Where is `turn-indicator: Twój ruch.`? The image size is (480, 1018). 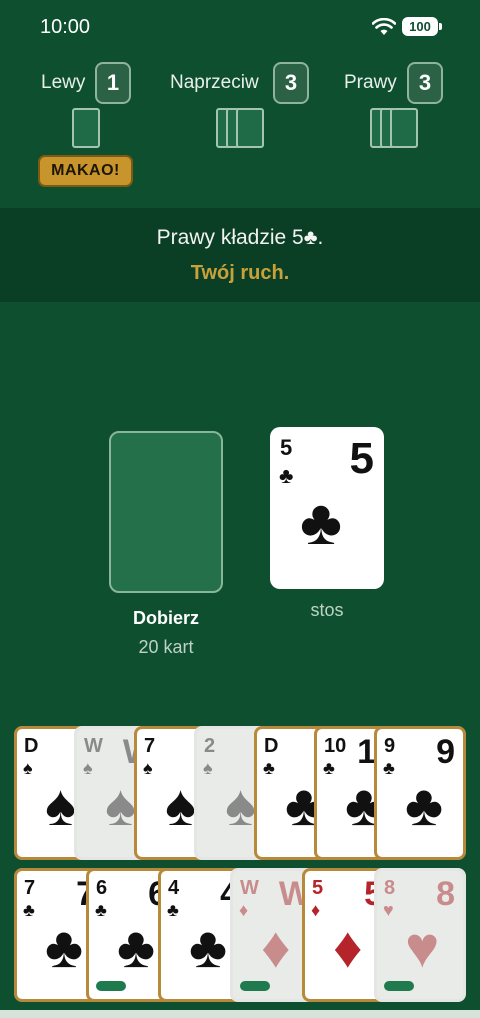 turn-indicator: Twój ruch. is located at coordinates (240, 273).